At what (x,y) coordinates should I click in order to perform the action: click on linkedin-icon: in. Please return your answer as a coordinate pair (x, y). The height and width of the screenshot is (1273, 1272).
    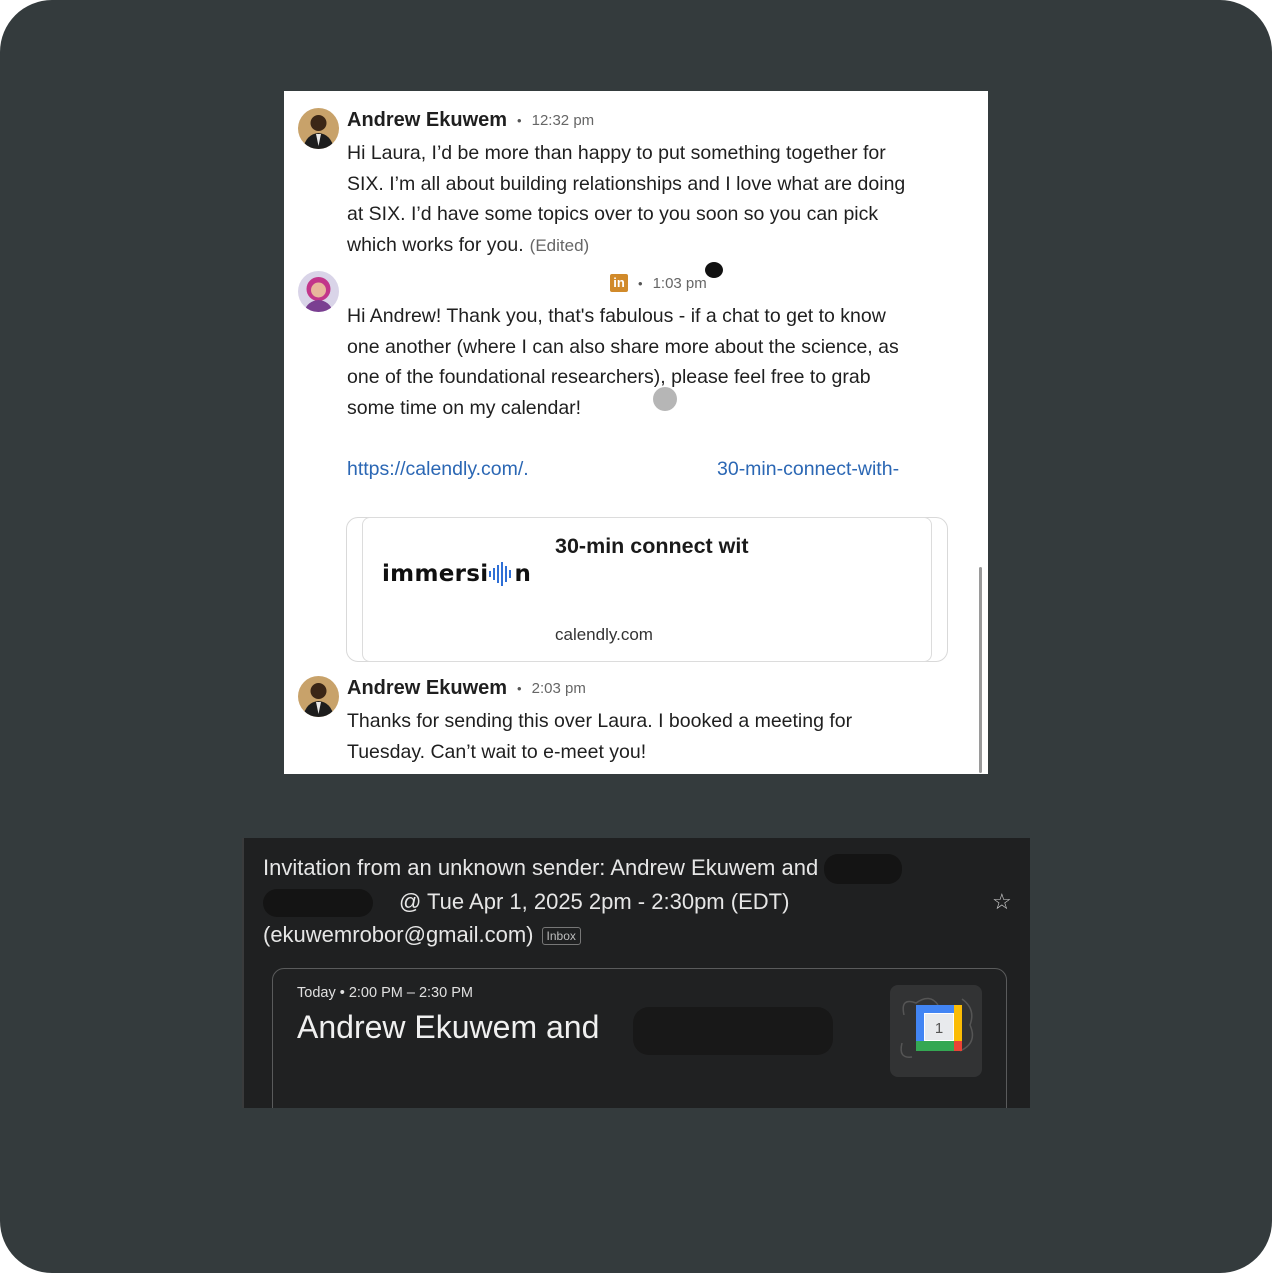
    Looking at the image, I should click on (619, 283).